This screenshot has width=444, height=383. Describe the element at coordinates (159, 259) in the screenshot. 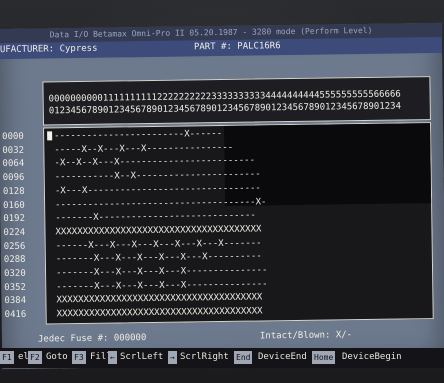

I see `fuse-row-0288: -------X---X---X---X---X---X----------` at that location.